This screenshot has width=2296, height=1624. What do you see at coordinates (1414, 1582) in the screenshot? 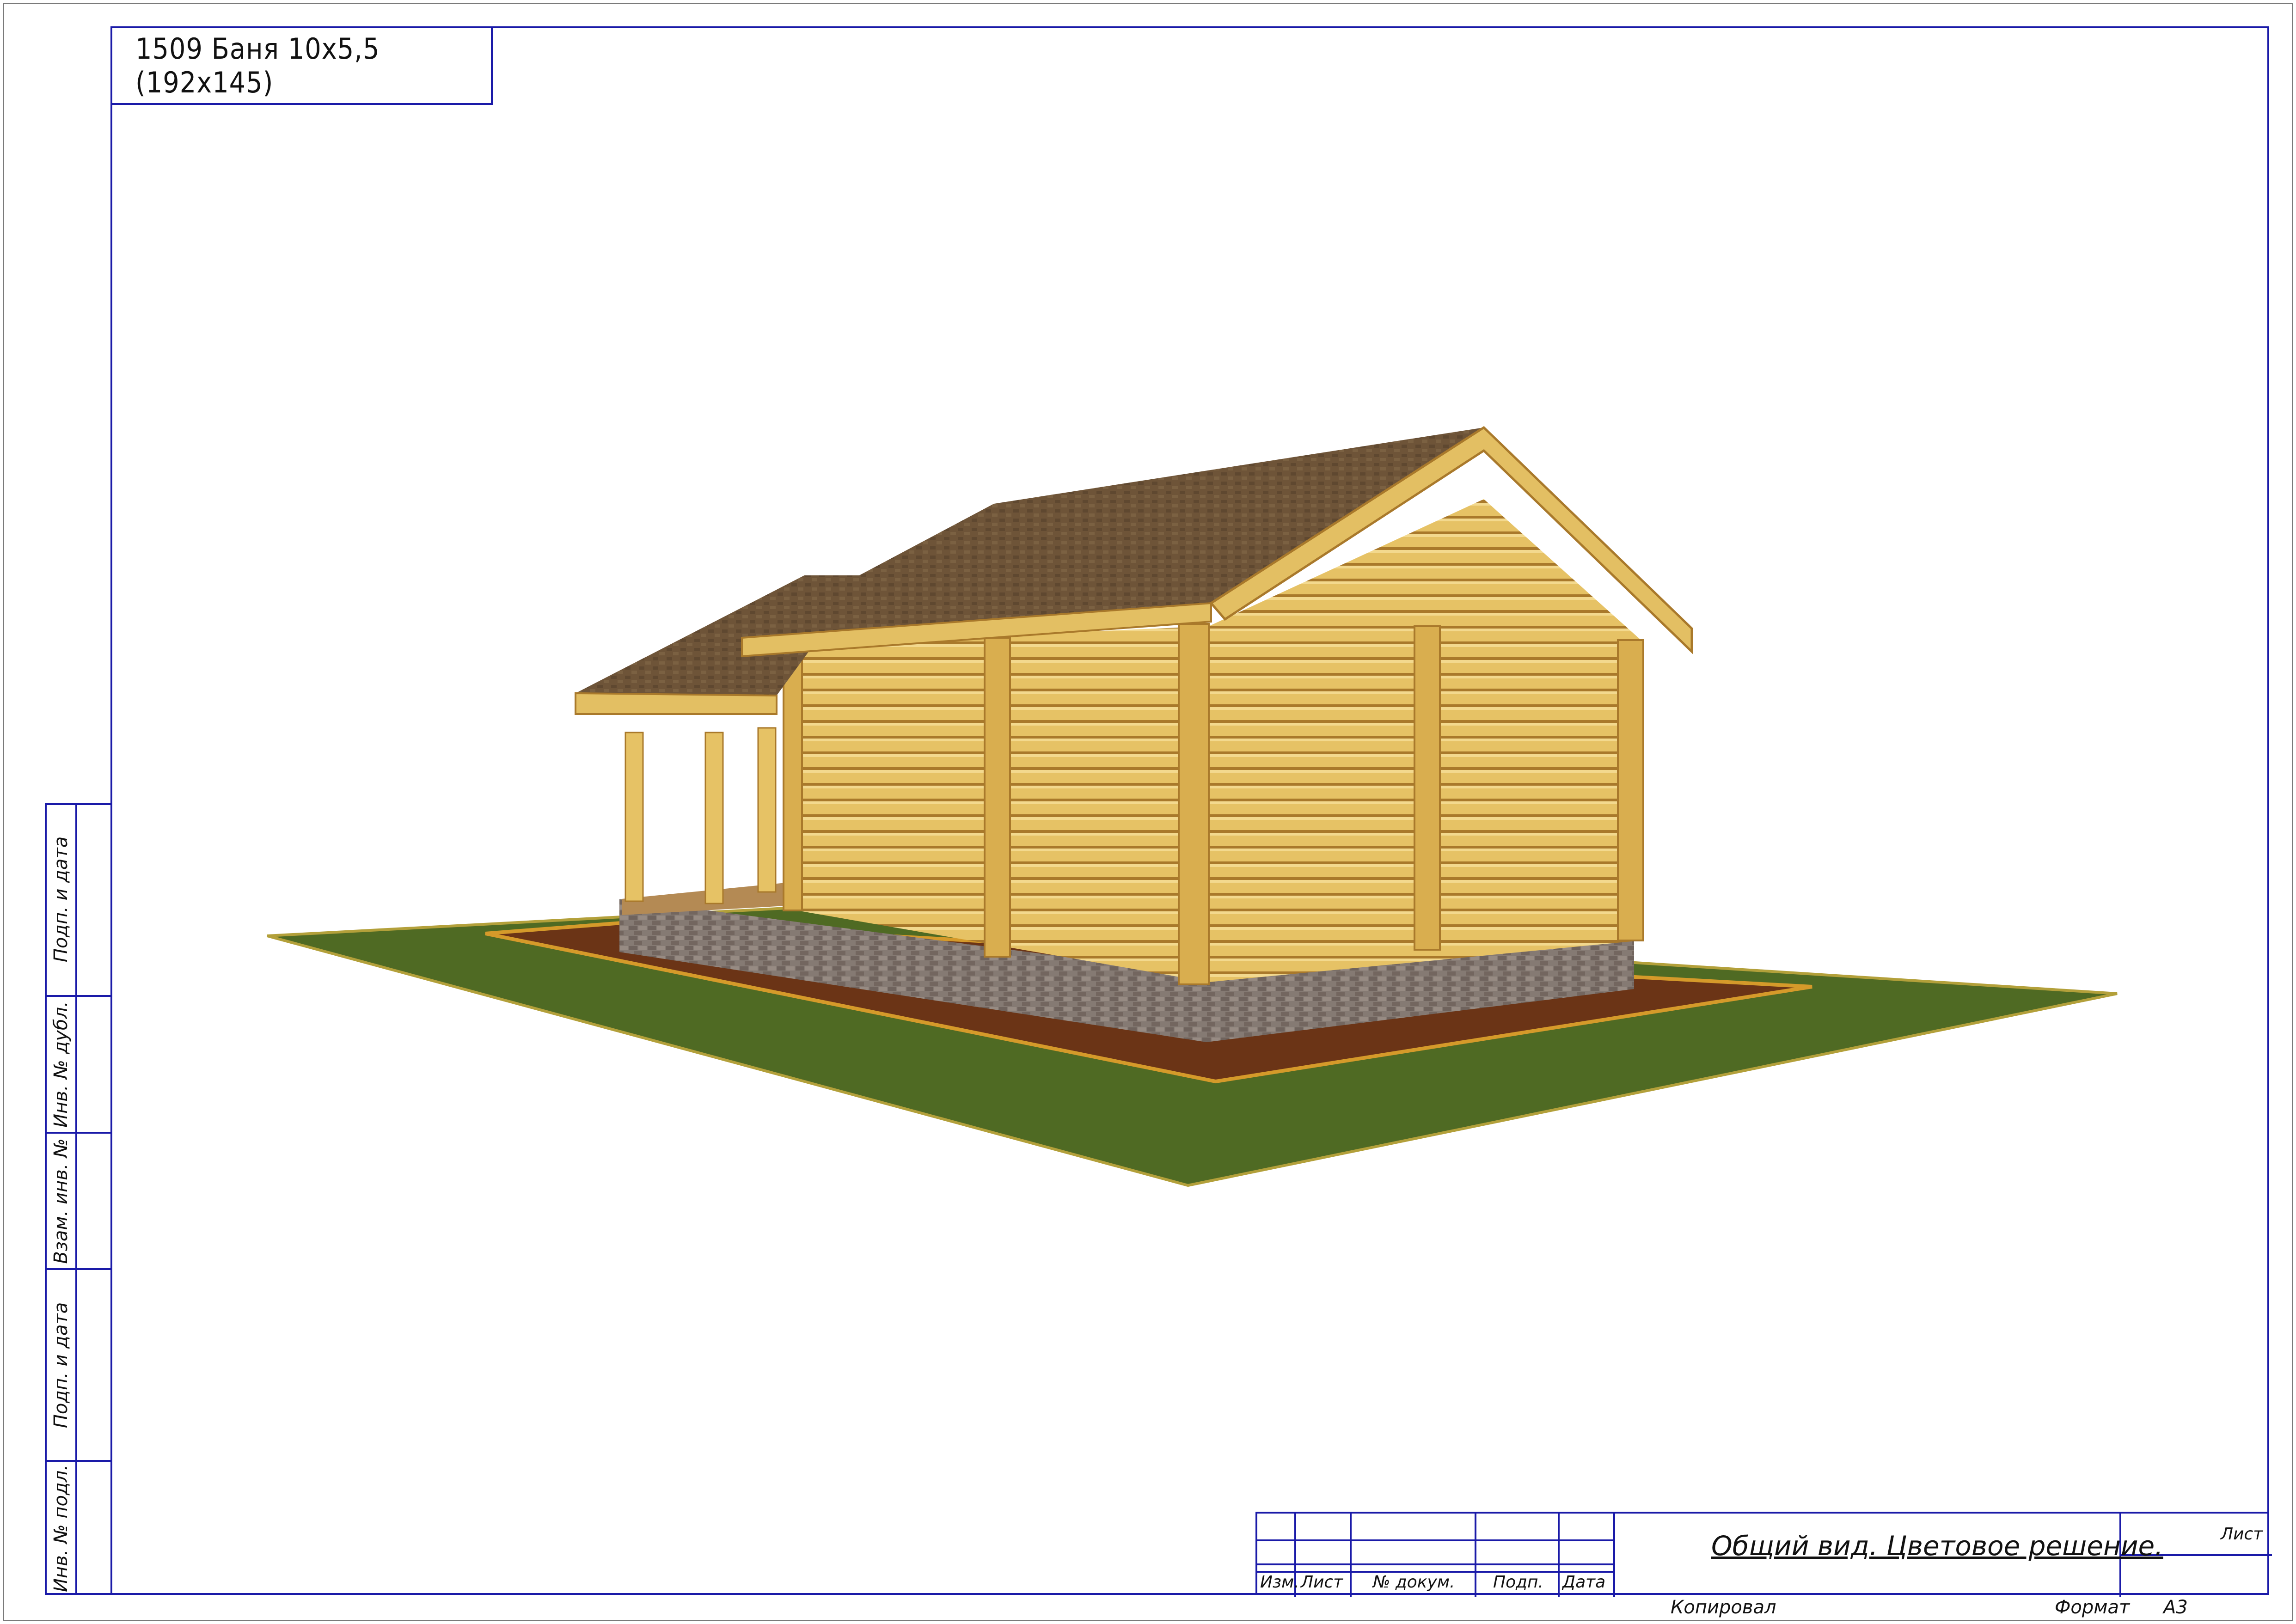
I see `column-doc-no: № докум.` at bounding box center [1414, 1582].